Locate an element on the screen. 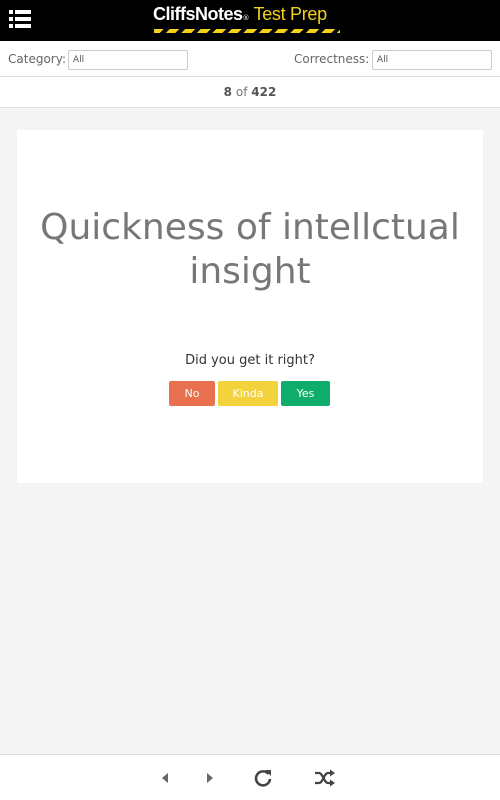 The image size is (500, 800). menu-button is located at coordinates (20, 19).